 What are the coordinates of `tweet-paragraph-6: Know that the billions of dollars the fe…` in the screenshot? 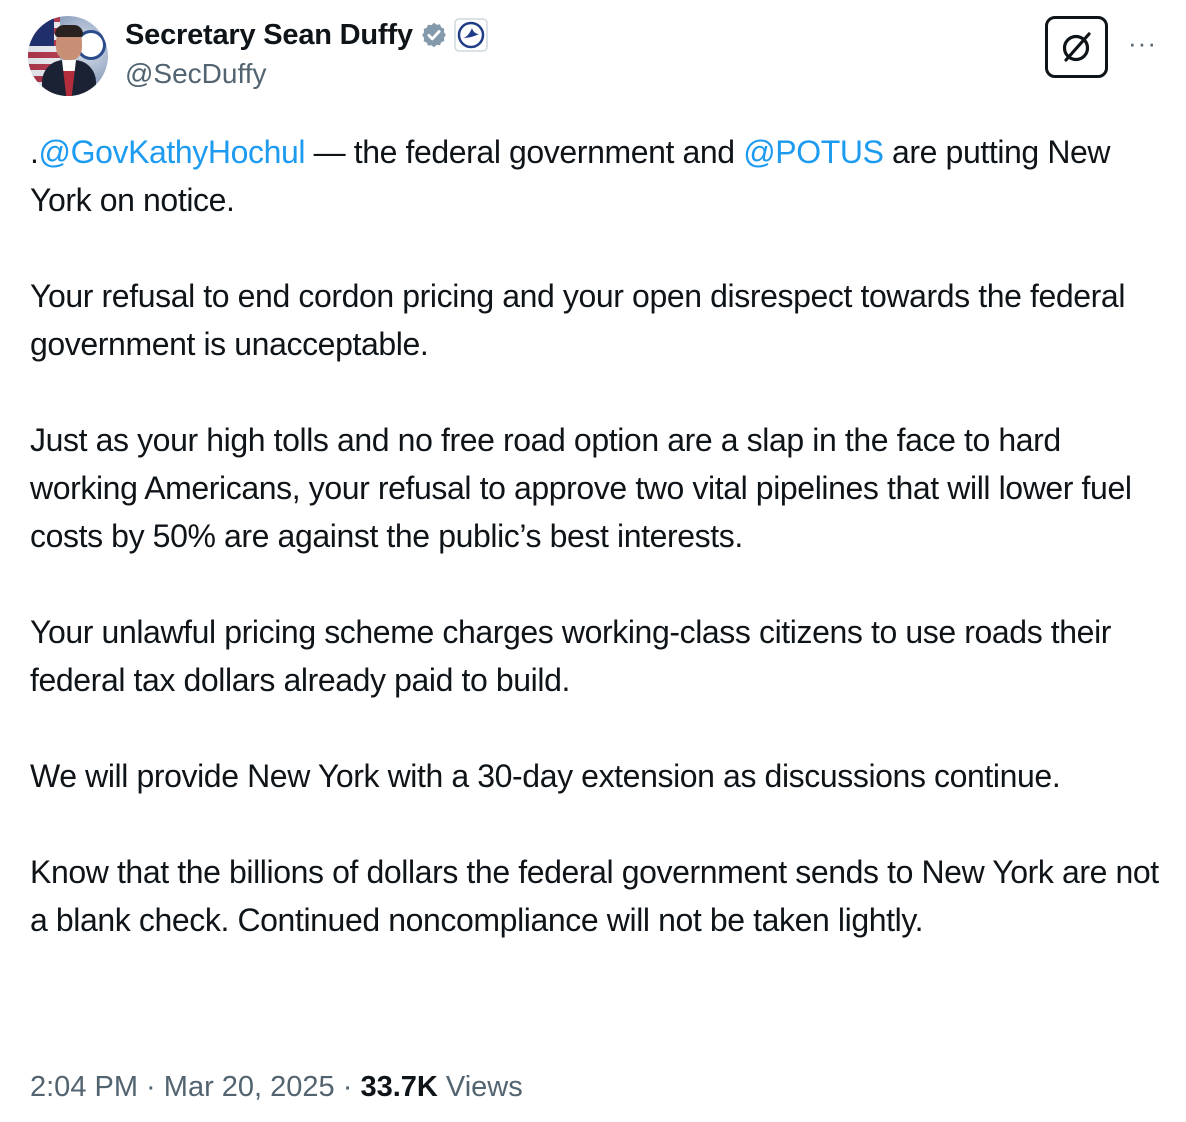 It's located at (594, 896).